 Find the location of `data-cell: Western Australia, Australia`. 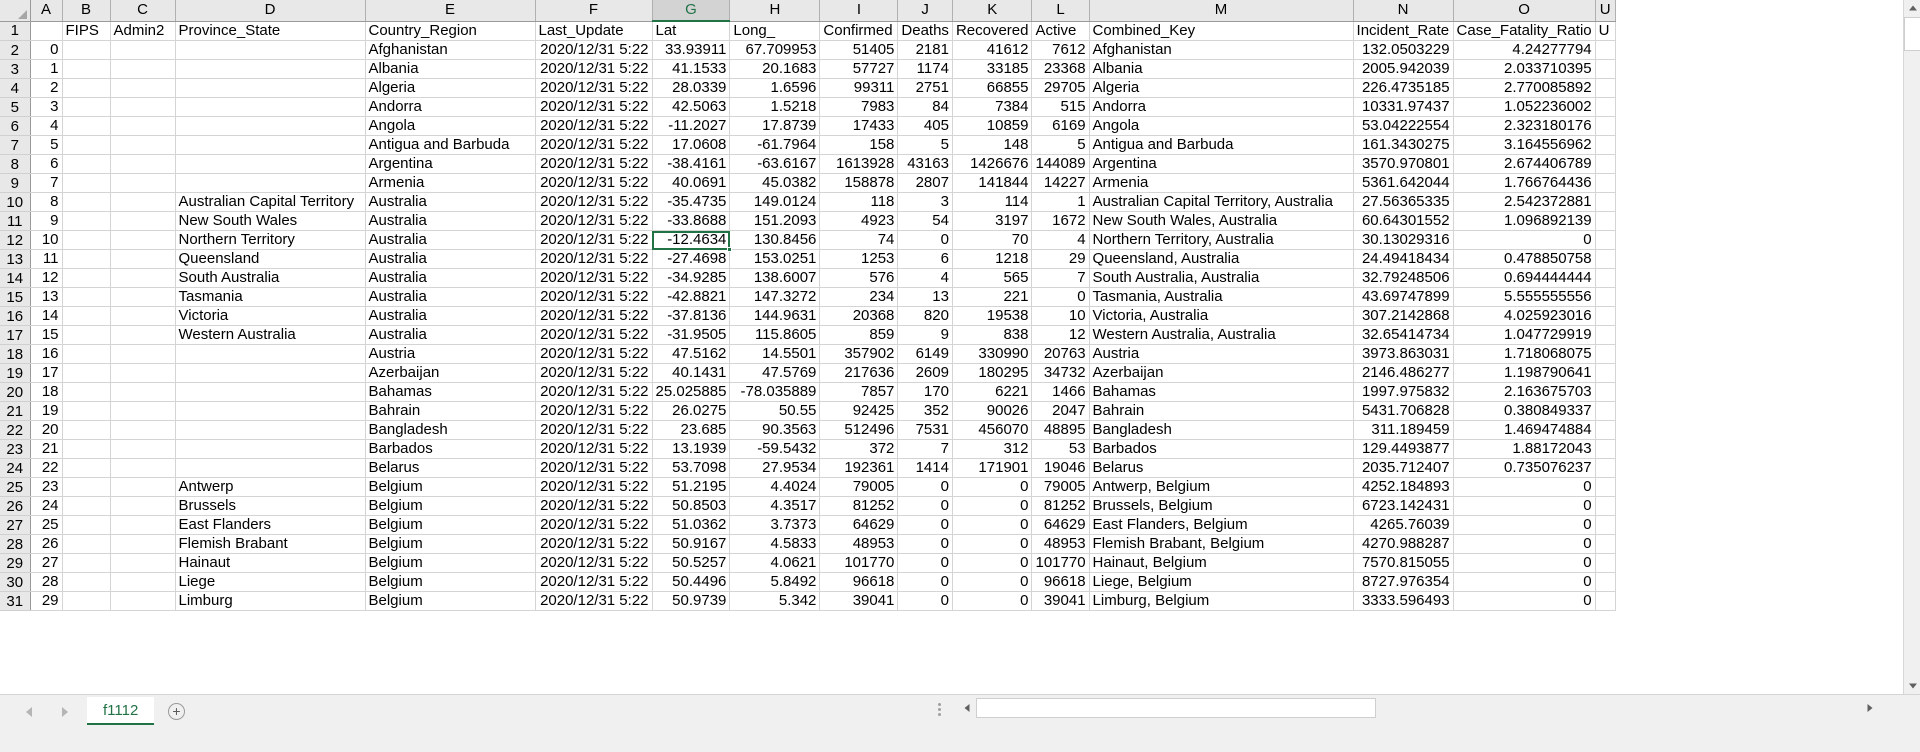

data-cell: Western Australia, Australia is located at coordinates (1221, 335).